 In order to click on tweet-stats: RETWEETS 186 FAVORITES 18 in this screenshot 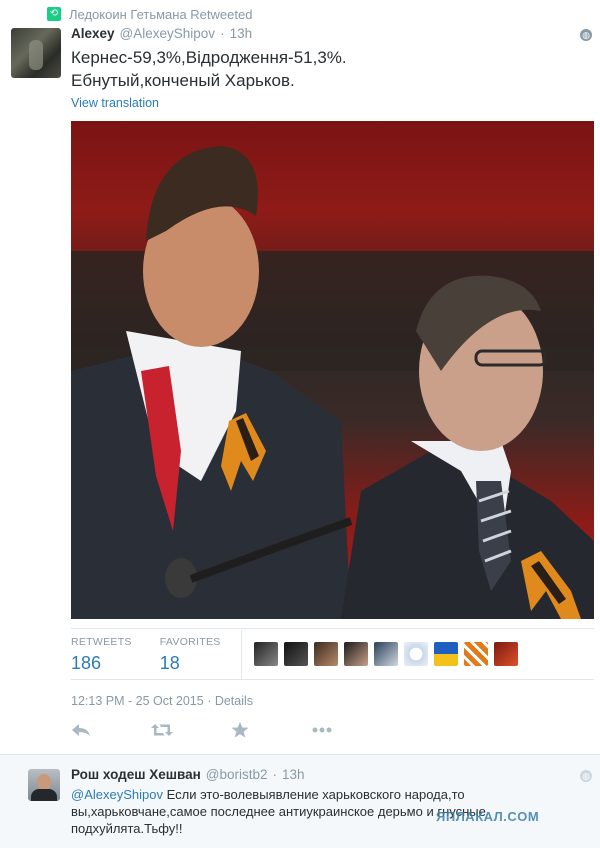, I will do `click(160, 655)`.